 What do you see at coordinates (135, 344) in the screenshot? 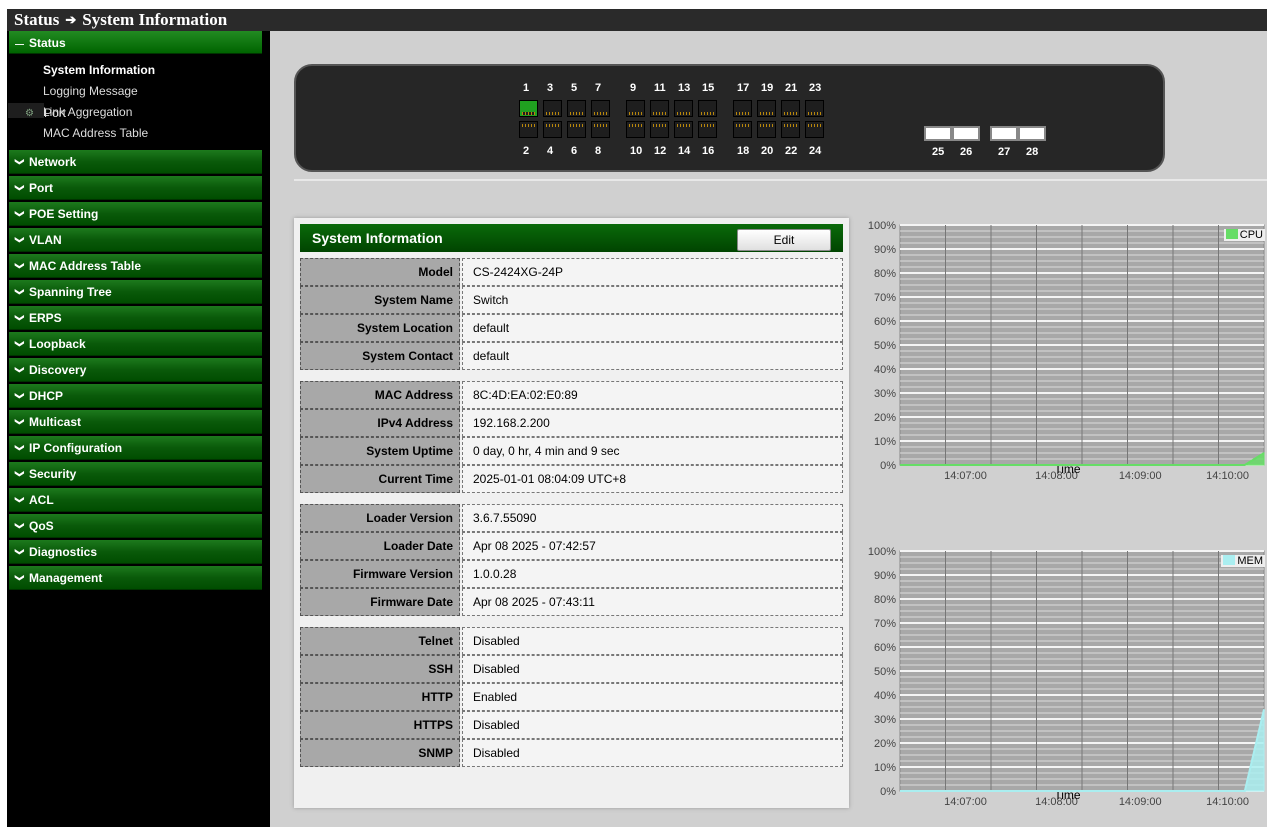
I see `menu-item: ❯ Loopback` at bounding box center [135, 344].